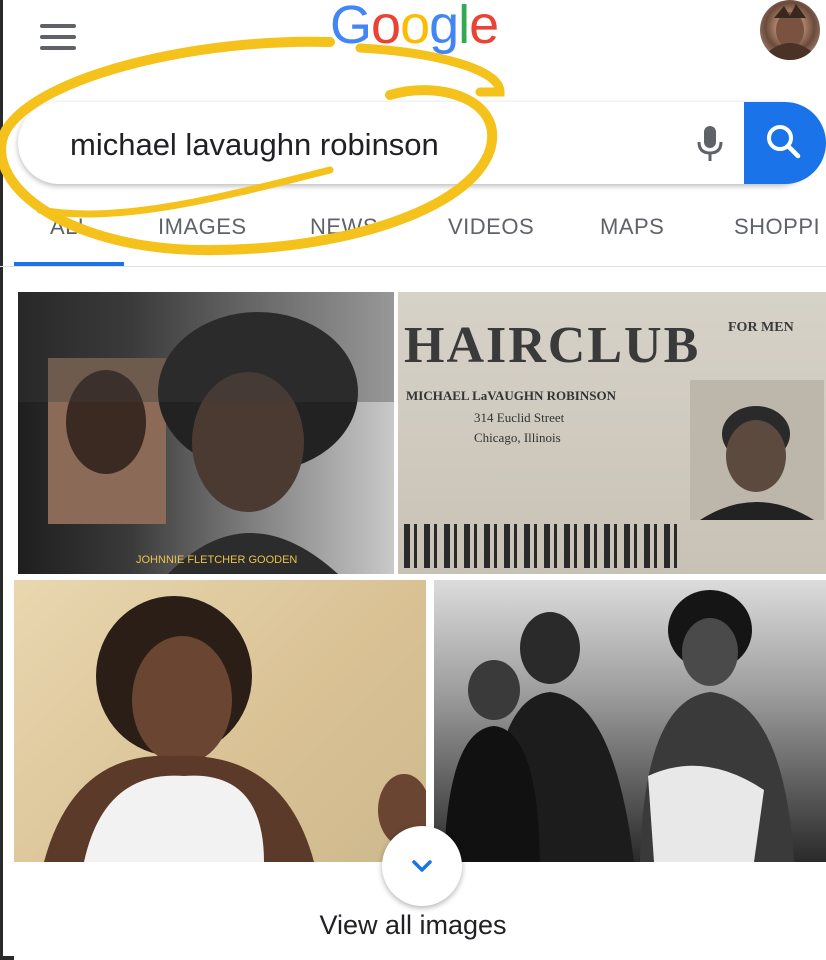  What do you see at coordinates (632, 227) in the screenshot?
I see `tab-maps: MAPS` at bounding box center [632, 227].